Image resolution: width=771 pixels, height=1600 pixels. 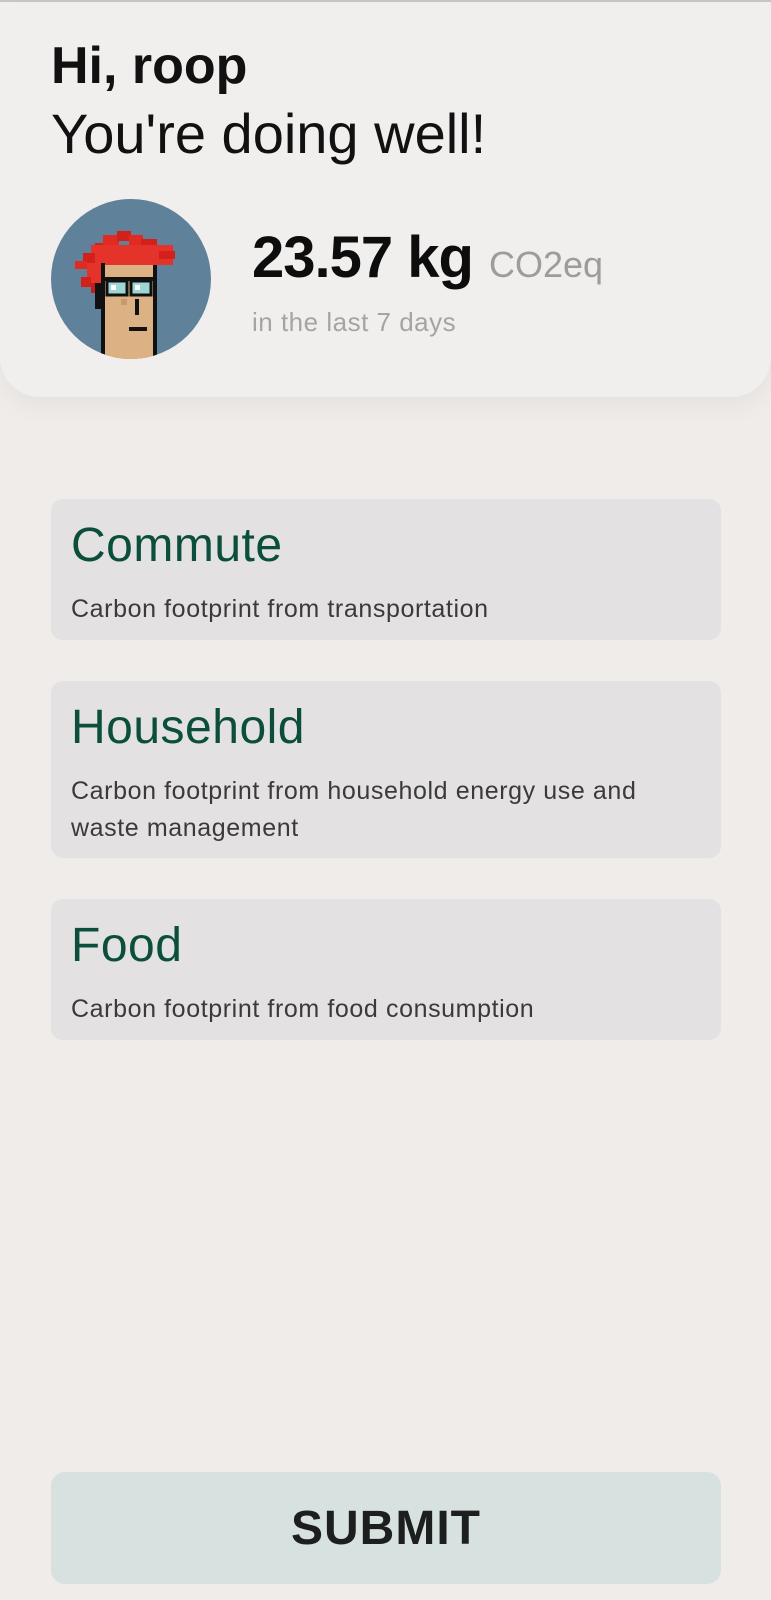 What do you see at coordinates (546, 264) in the screenshot?
I see `emissions-unit: CO2eq` at bounding box center [546, 264].